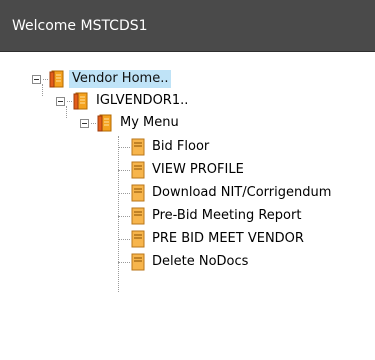  What do you see at coordinates (149, 123) in the screenshot?
I see `tree-node-label: My Menu` at bounding box center [149, 123].